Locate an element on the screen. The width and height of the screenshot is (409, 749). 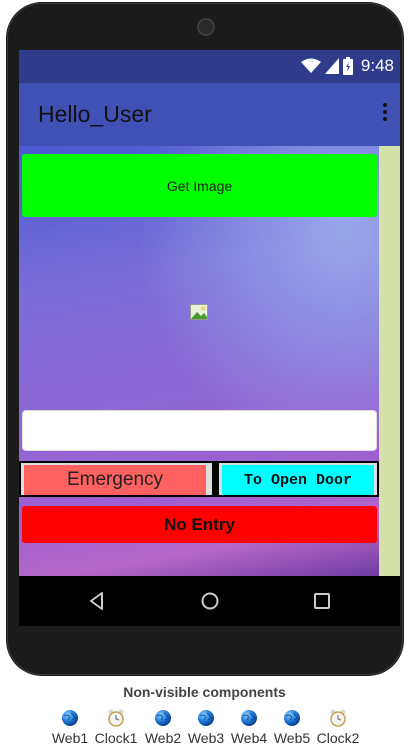
recents-icon is located at coordinates (322, 601).